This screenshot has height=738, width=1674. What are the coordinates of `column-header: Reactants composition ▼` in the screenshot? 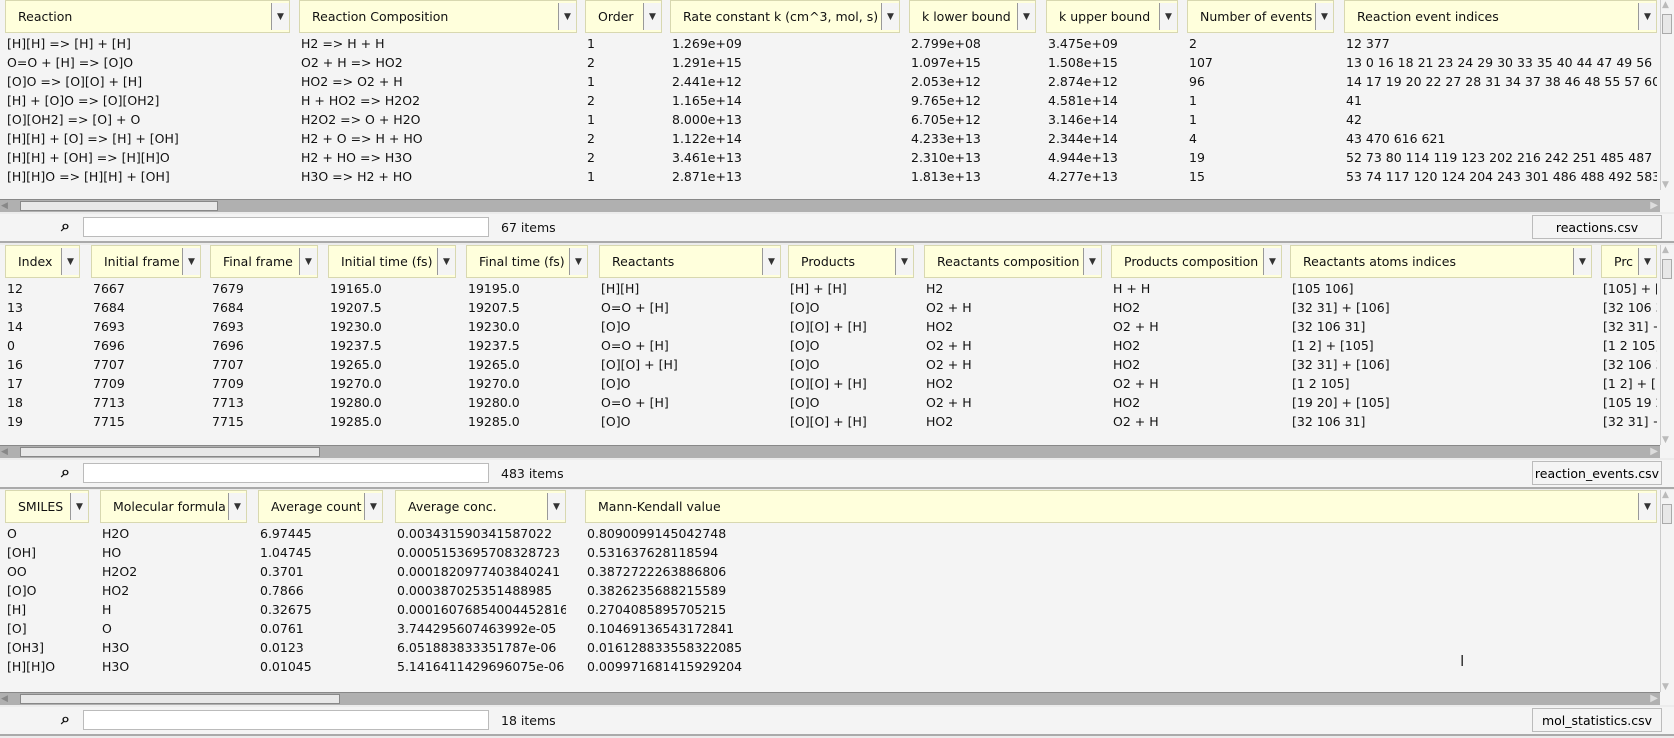 It's located at (1013, 261).